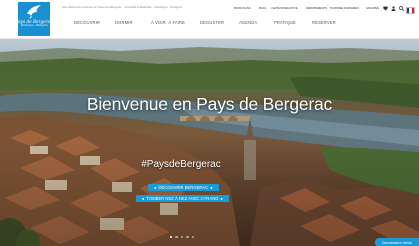 Image resolution: width=419 pixels, height=246 pixels. What do you see at coordinates (183, 231) in the screenshot?
I see `carousel-dots` at bounding box center [183, 231].